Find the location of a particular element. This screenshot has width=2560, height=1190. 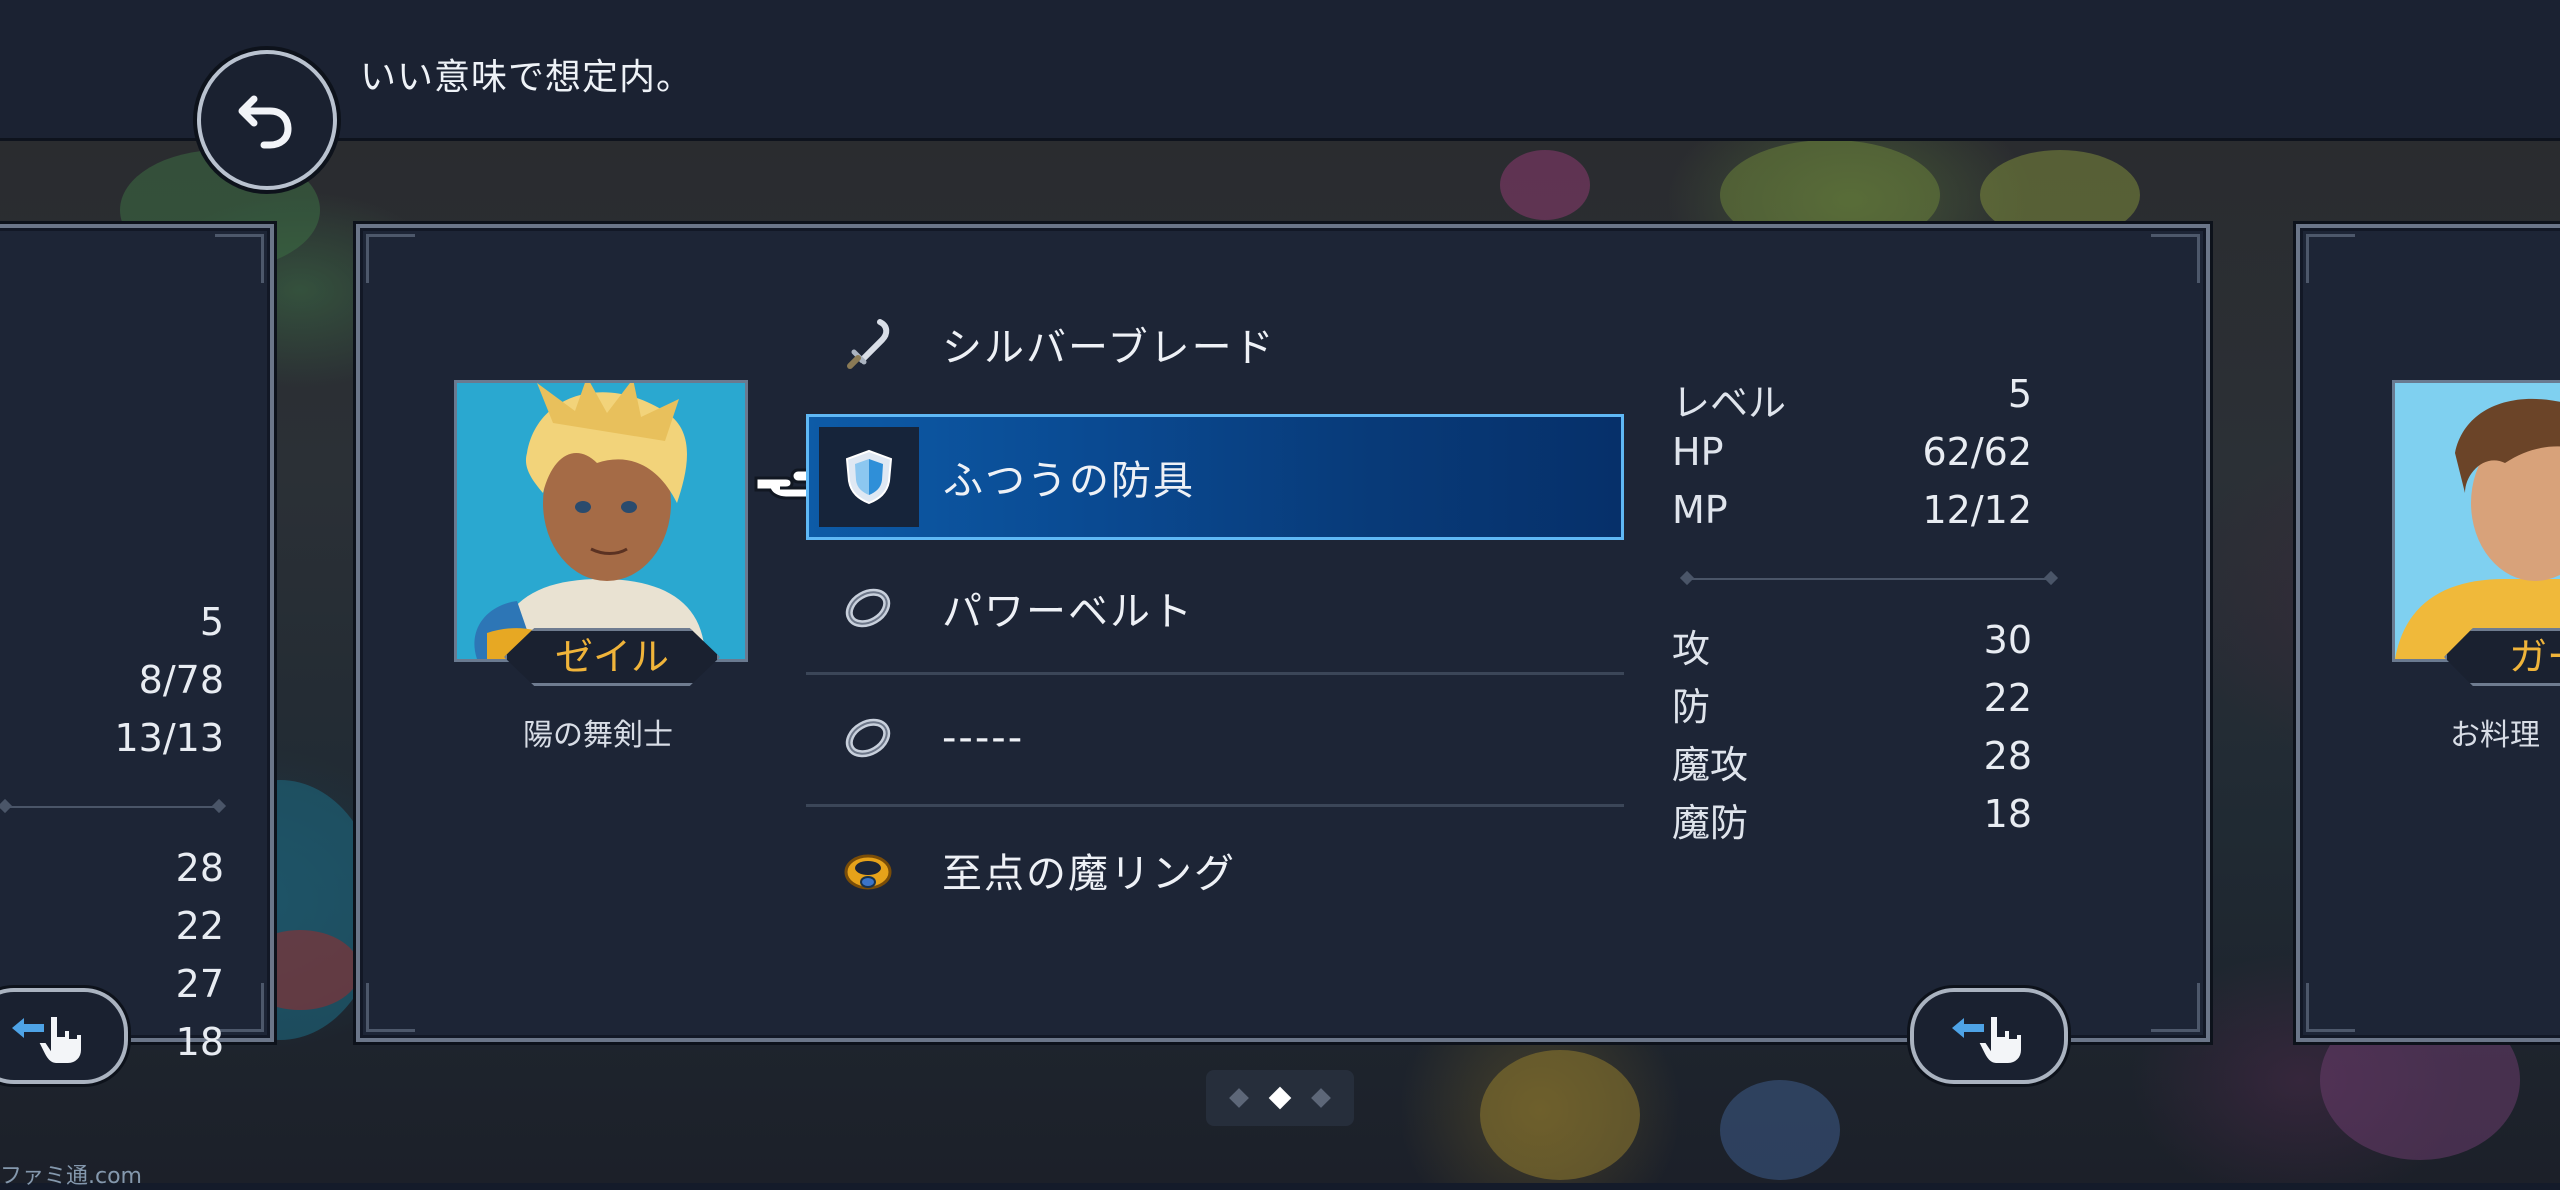

stat-label: 攻 is located at coordinates (1691, 649).